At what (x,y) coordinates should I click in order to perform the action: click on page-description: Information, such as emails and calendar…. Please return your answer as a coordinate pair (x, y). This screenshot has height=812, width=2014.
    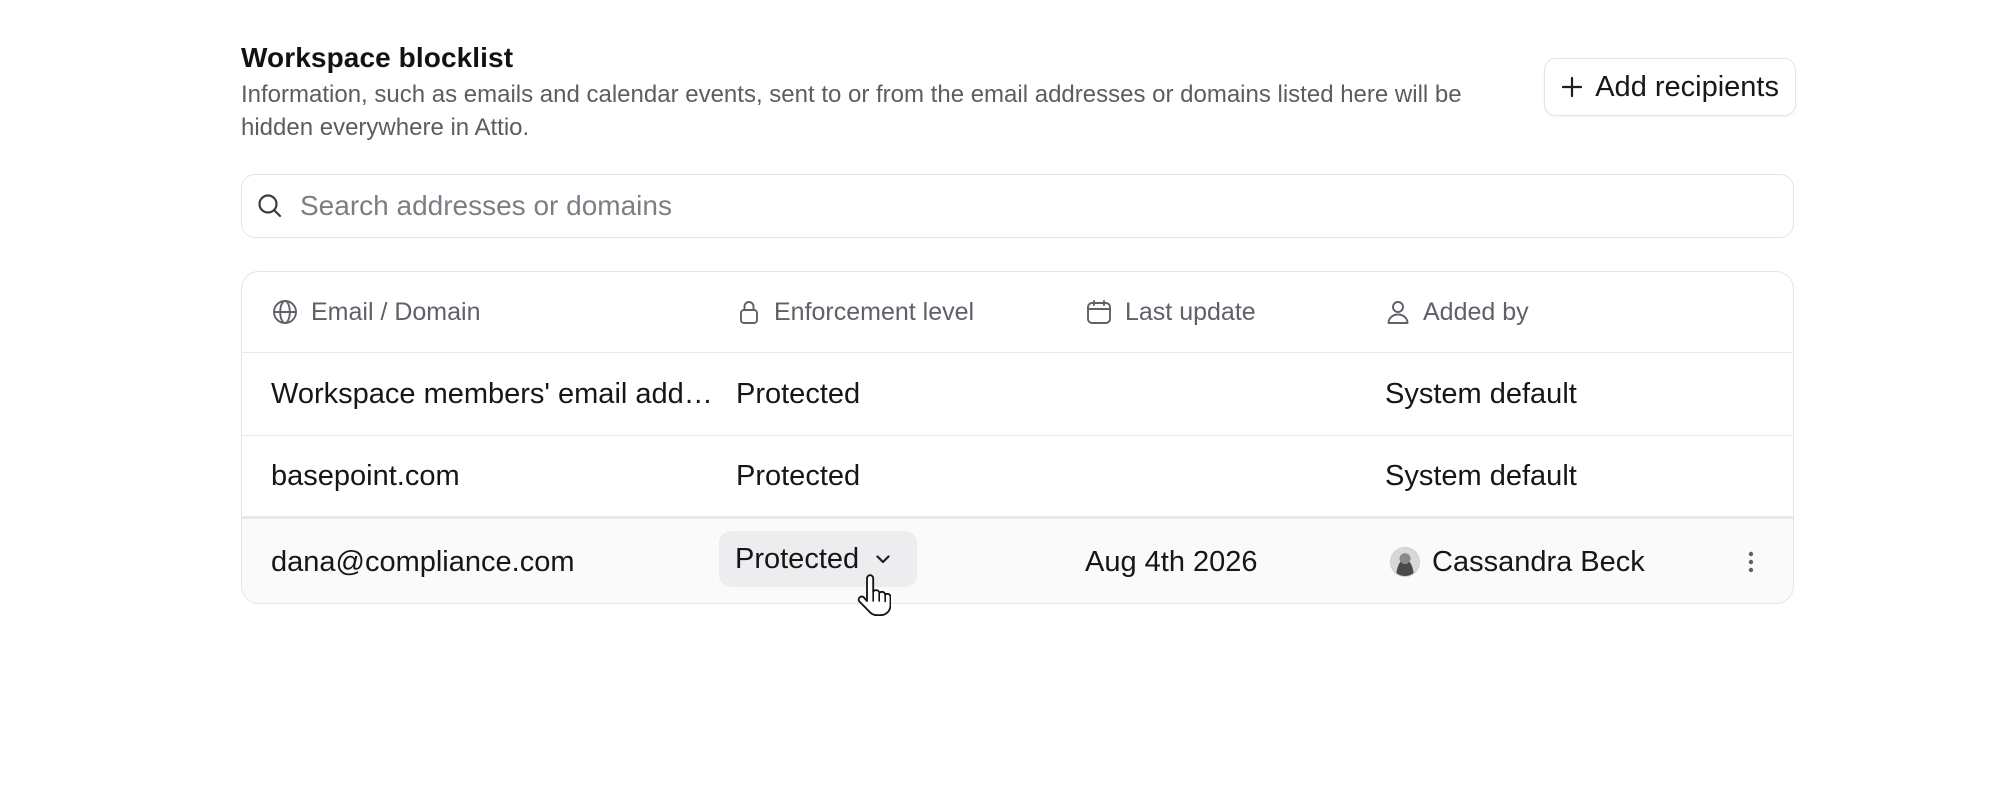
    Looking at the image, I should click on (851, 111).